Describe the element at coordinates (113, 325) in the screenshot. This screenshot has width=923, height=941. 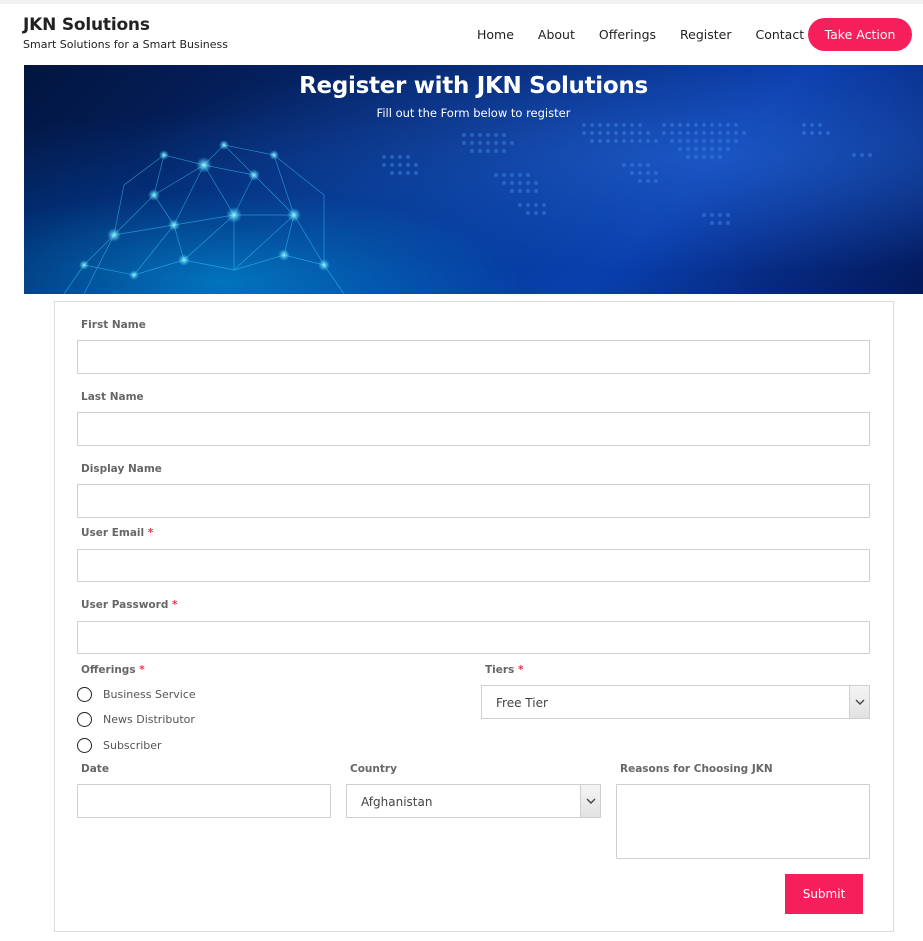
I see `first-name-label: First Name` at that location.